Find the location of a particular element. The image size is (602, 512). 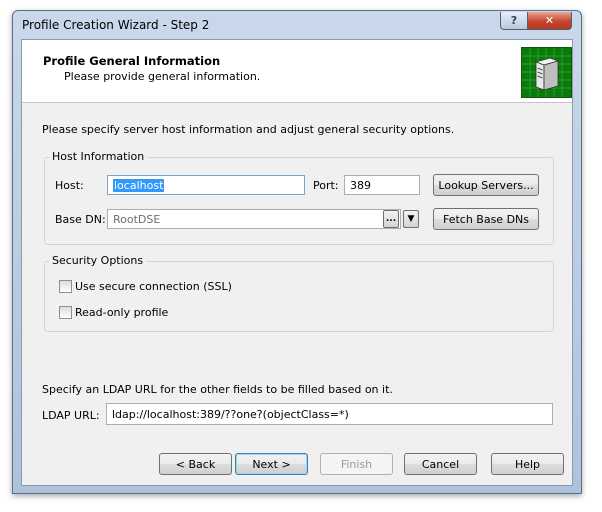

title-help-button: ? is located at coordinates (514, 21).